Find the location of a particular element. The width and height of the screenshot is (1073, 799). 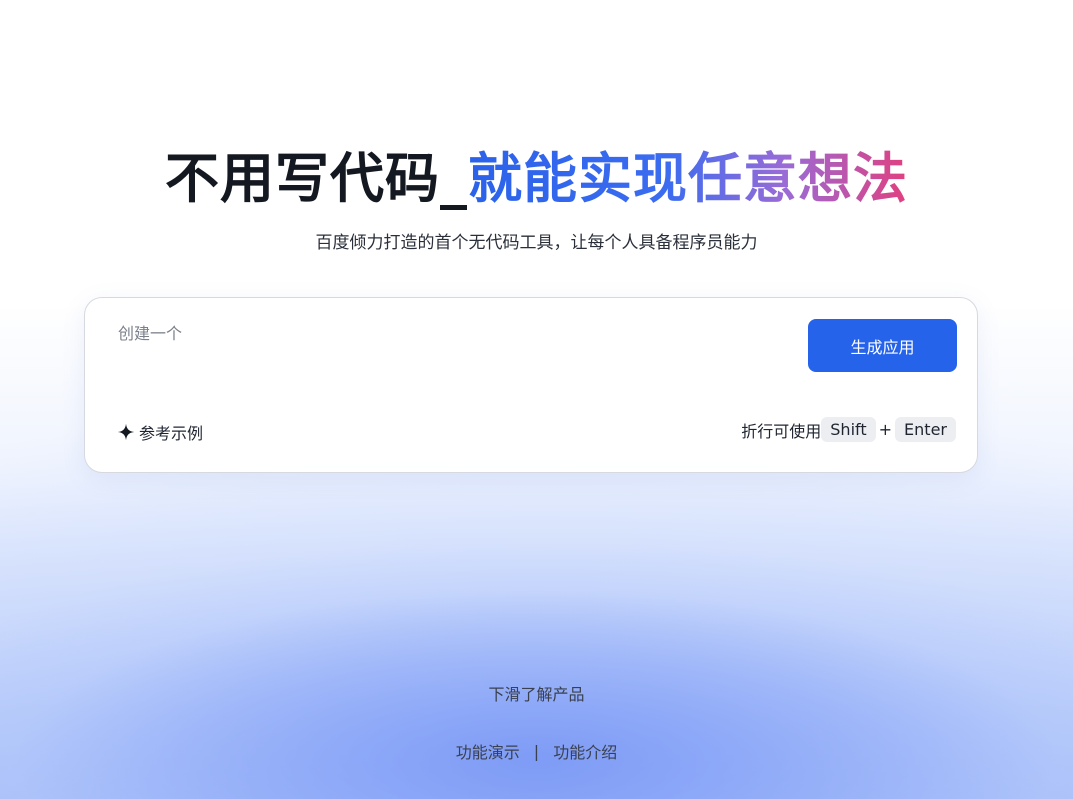

feature-demo-link: 功能演示 is located at coordinates (488, 751).